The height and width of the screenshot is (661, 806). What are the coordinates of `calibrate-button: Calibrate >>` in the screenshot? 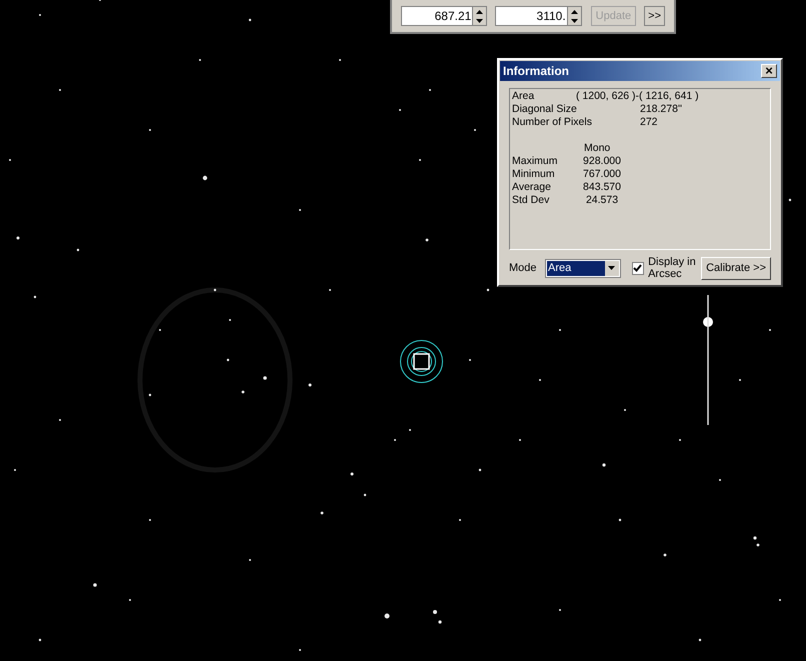 It's located at (736, 268).